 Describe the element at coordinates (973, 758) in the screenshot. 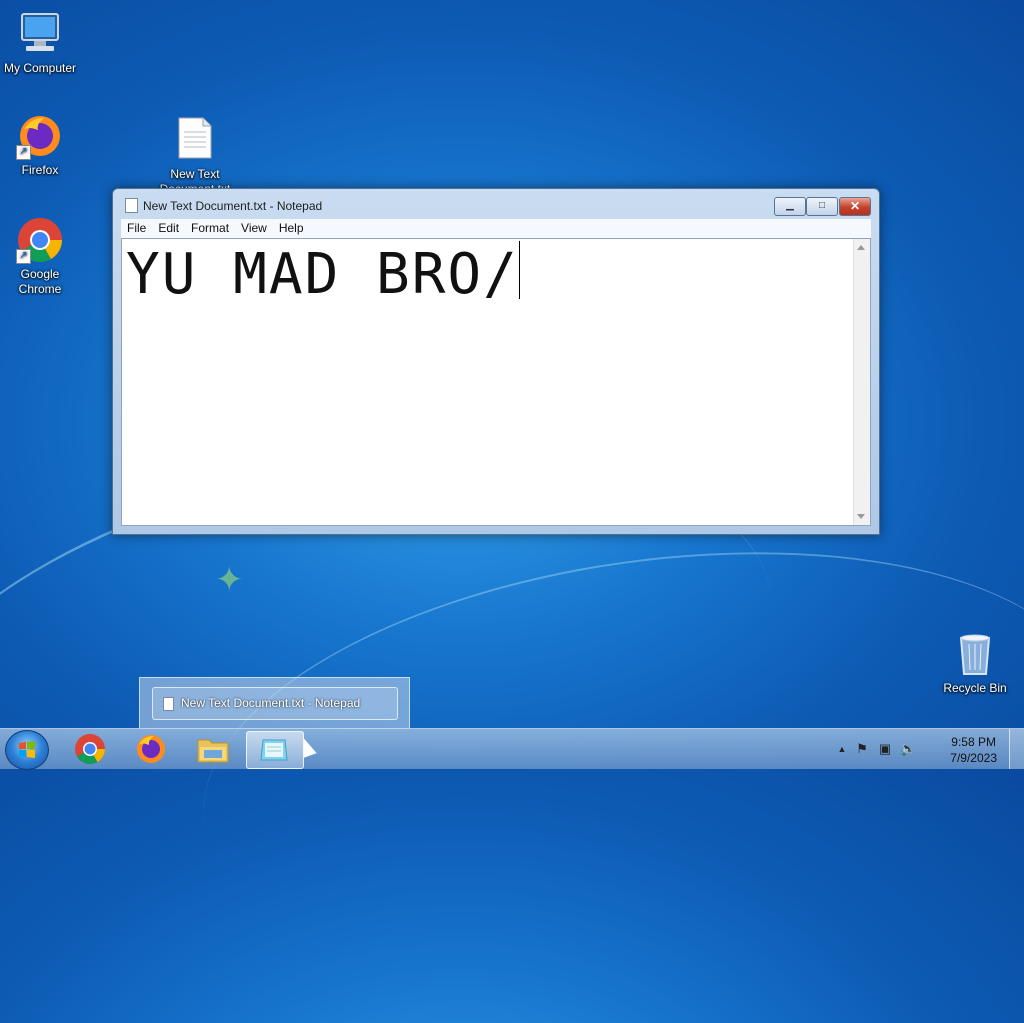

I see `clock-date: 7/9/2023` at that location.